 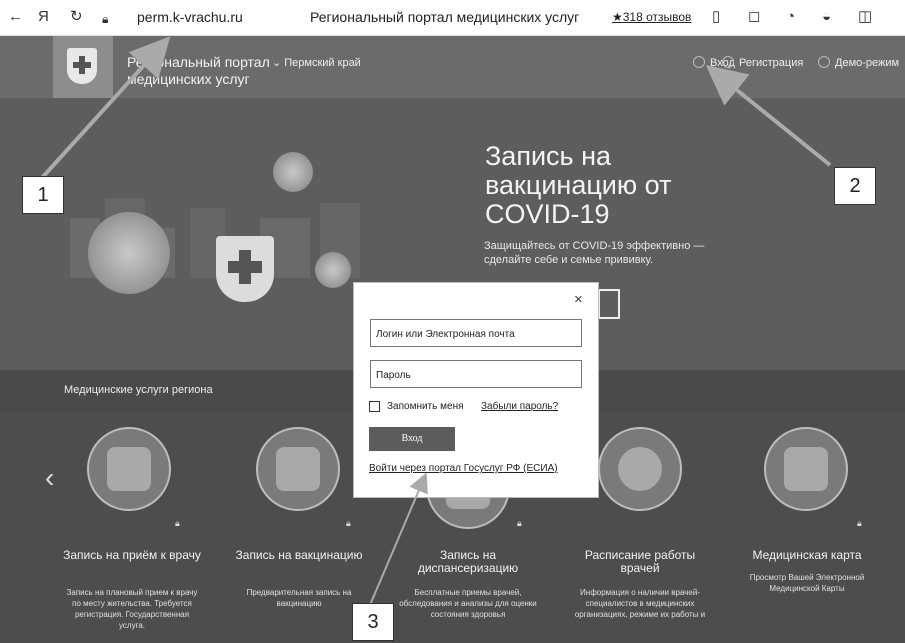 I want to click on annotation-label: 1, so click(x=43, y=195).